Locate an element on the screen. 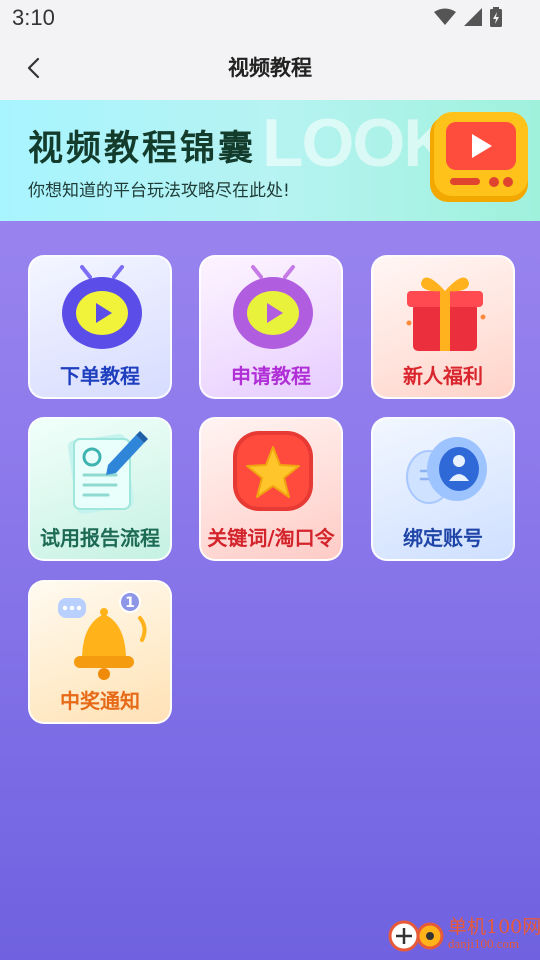 Image resolution: width=540 pixels, height=960 pixels. tile-label: 关键词/淘口令 is located at coordinates (271, 538).